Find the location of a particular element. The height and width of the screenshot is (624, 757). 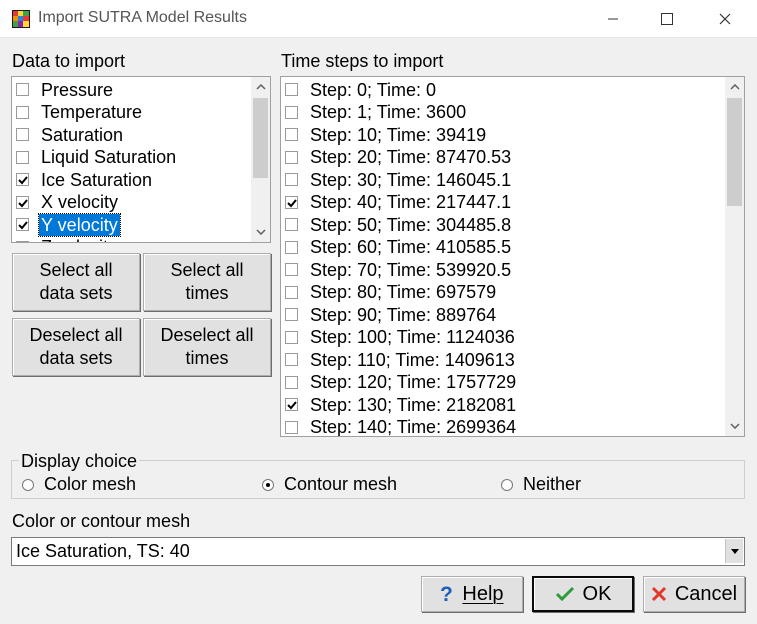

radio-neither: Neither is located at coordinates (541, 484).